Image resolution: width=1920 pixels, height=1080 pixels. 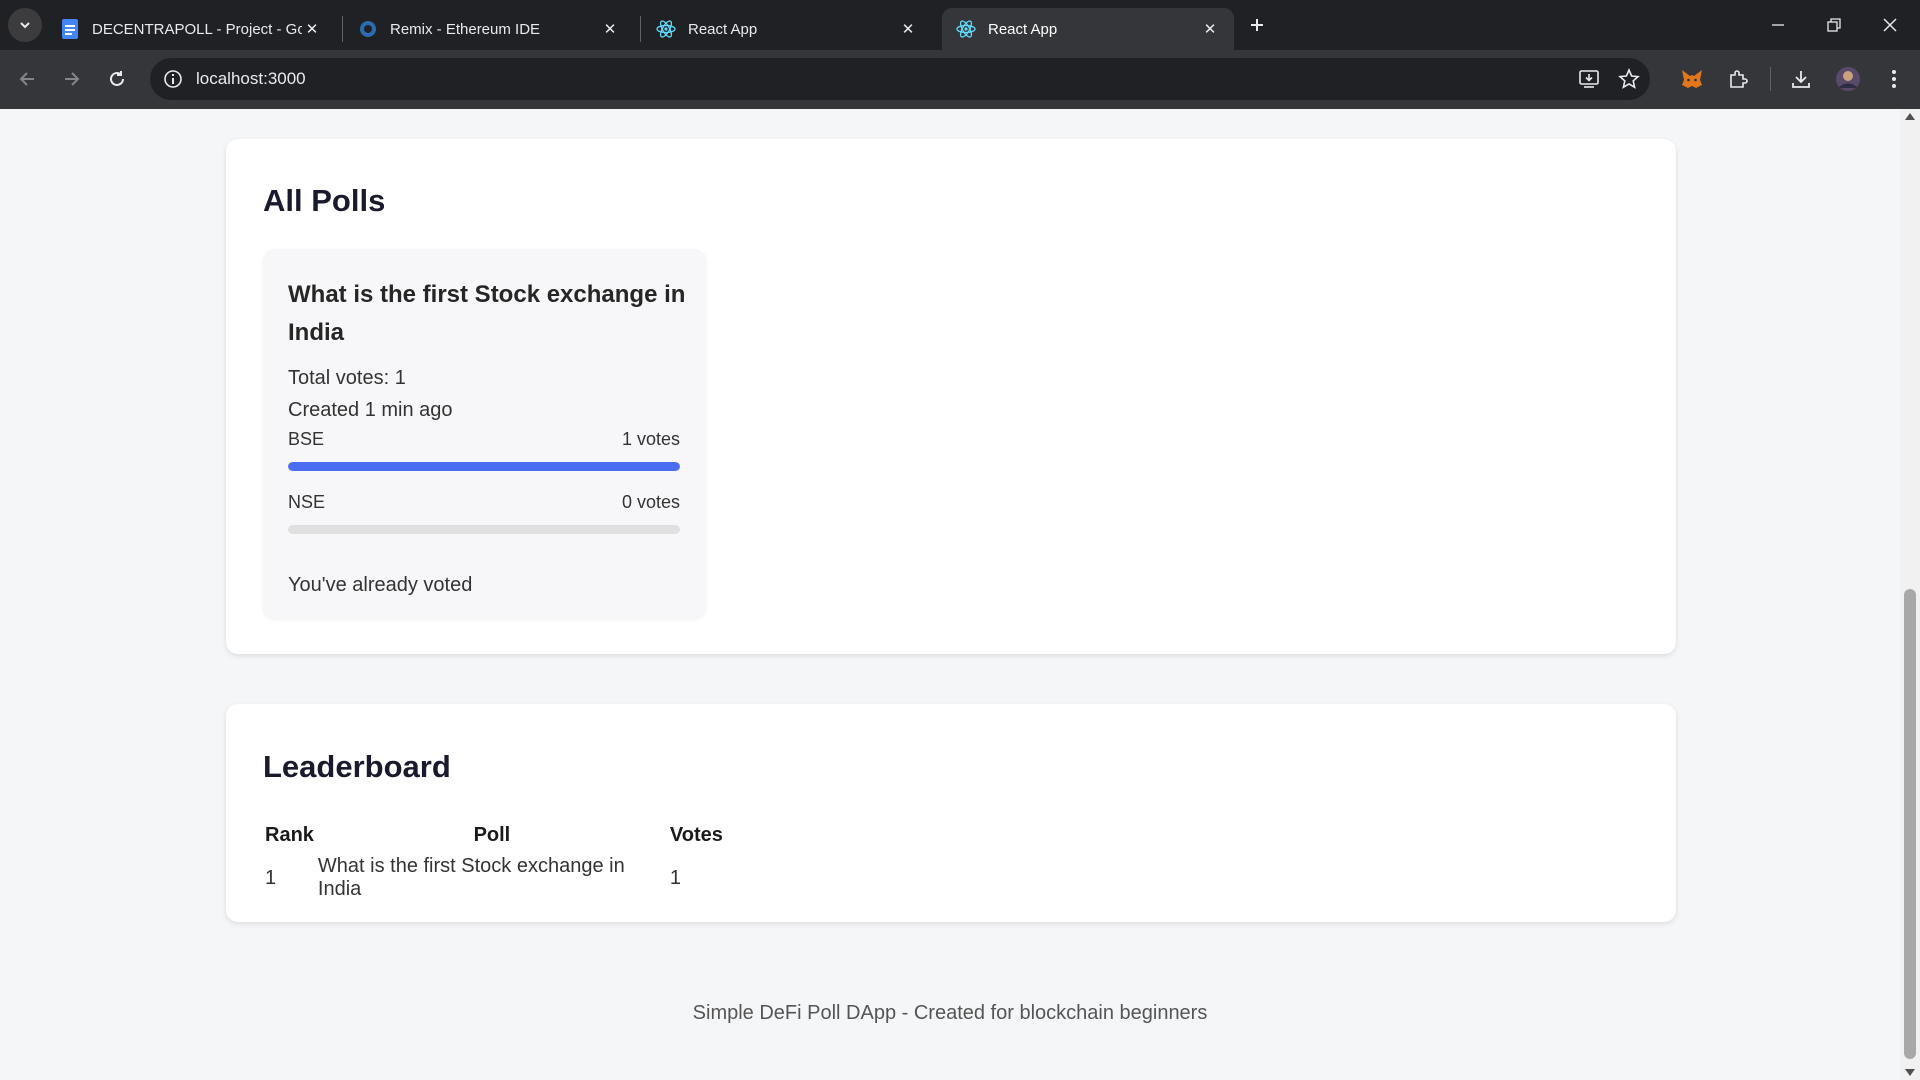 What do you see at coordinates (465, 29) in the screenshot?
I see `tab-title: Remix - Ethereum IDE` at bounding box center [465, 29].